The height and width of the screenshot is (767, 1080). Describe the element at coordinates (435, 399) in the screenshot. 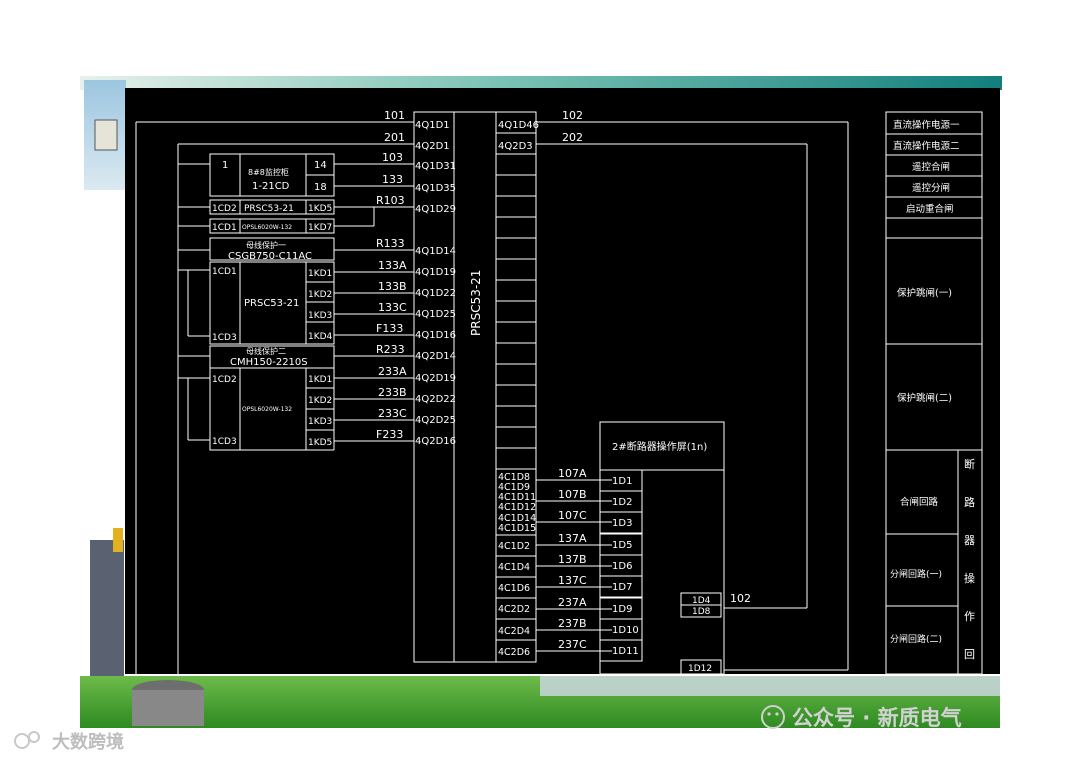

I see `center-terminal-label: 4Q2D22` at that location.